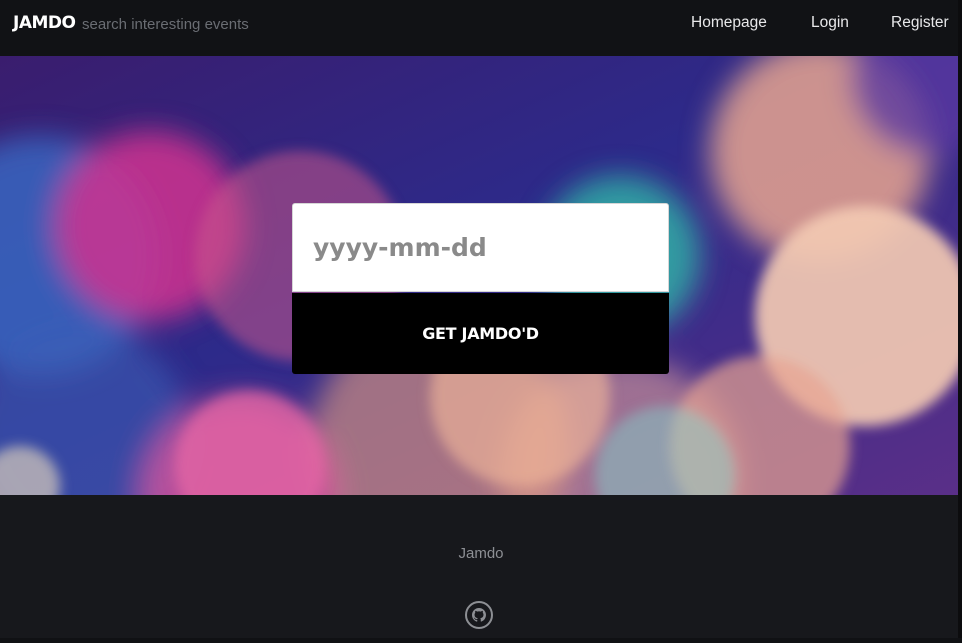  I want to click on nav-register-link: Register, so click(920, 23).